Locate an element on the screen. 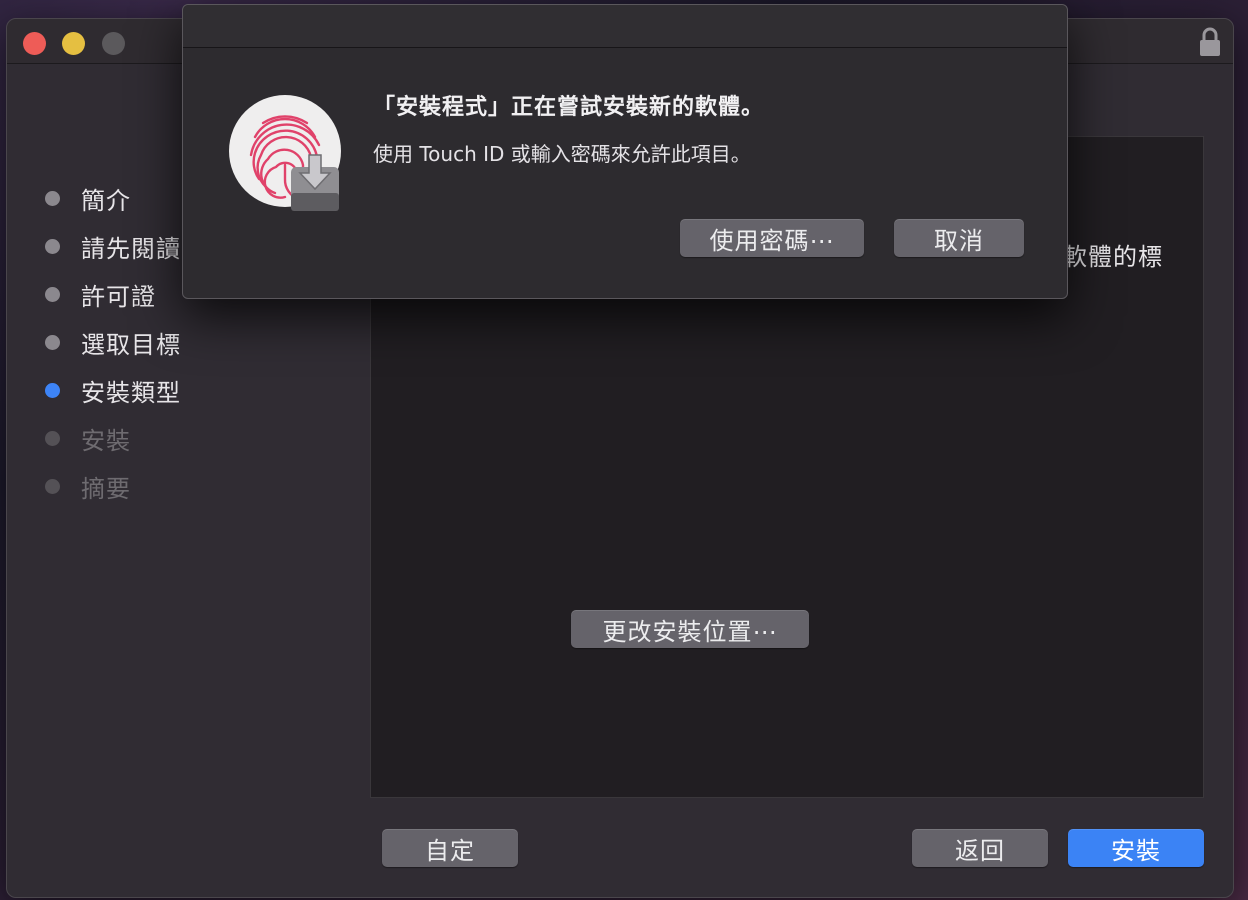 This screenshot has height=900, width=1248. cancel-button: 取消 is located at coordinates (959, 238).